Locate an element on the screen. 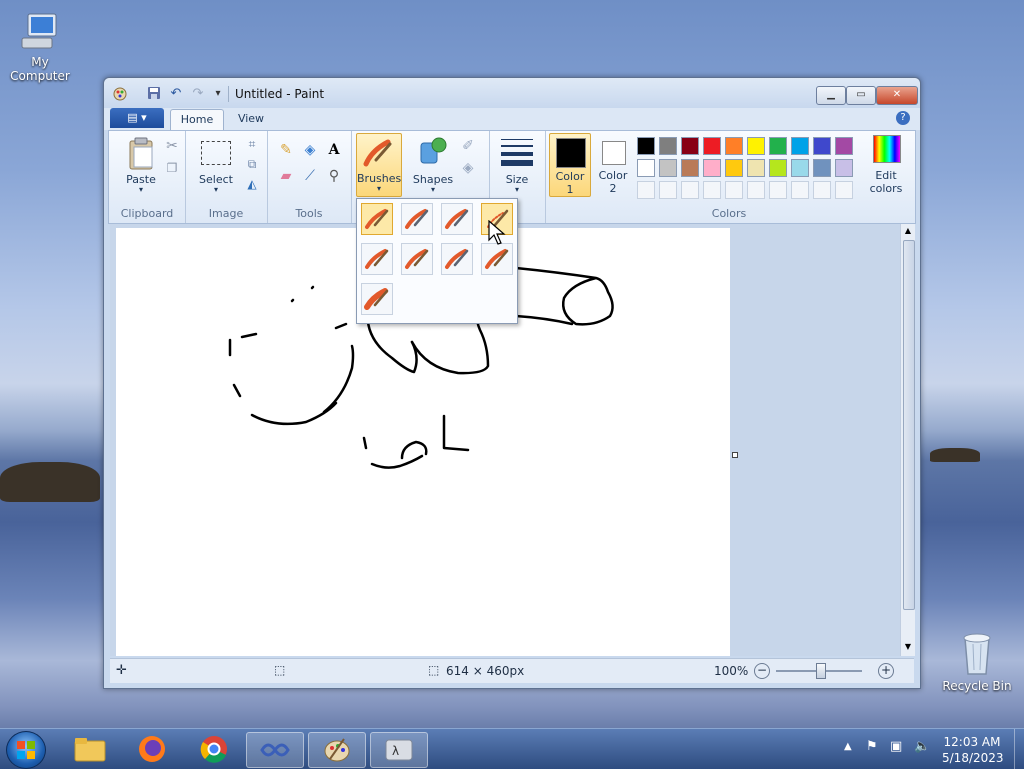 The image size is (1024, 769). taskbar-paint is located at coordinates (337, 750).